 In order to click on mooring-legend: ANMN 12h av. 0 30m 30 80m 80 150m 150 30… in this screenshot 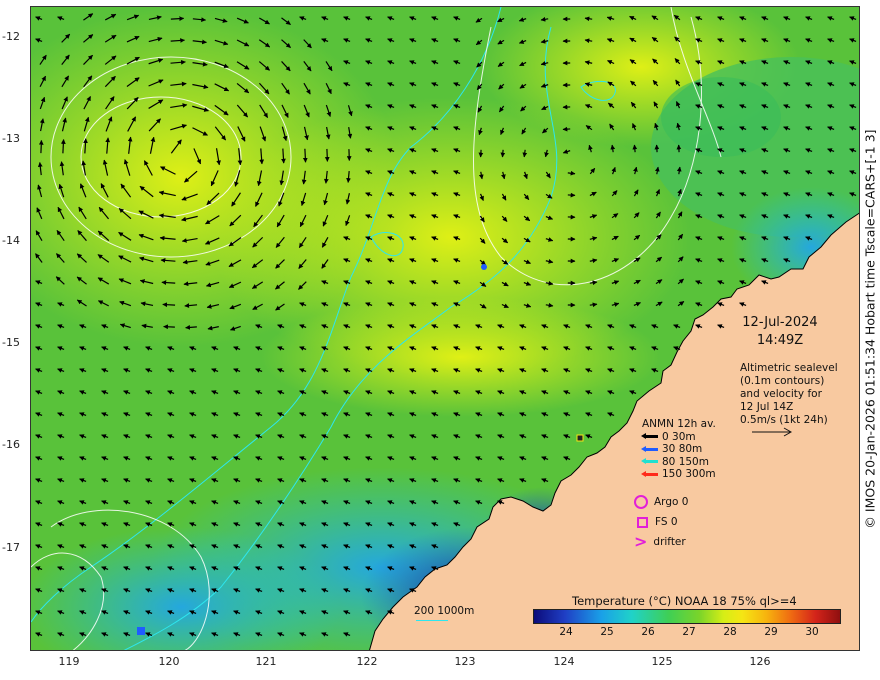, I will do `click(678, 449)`.